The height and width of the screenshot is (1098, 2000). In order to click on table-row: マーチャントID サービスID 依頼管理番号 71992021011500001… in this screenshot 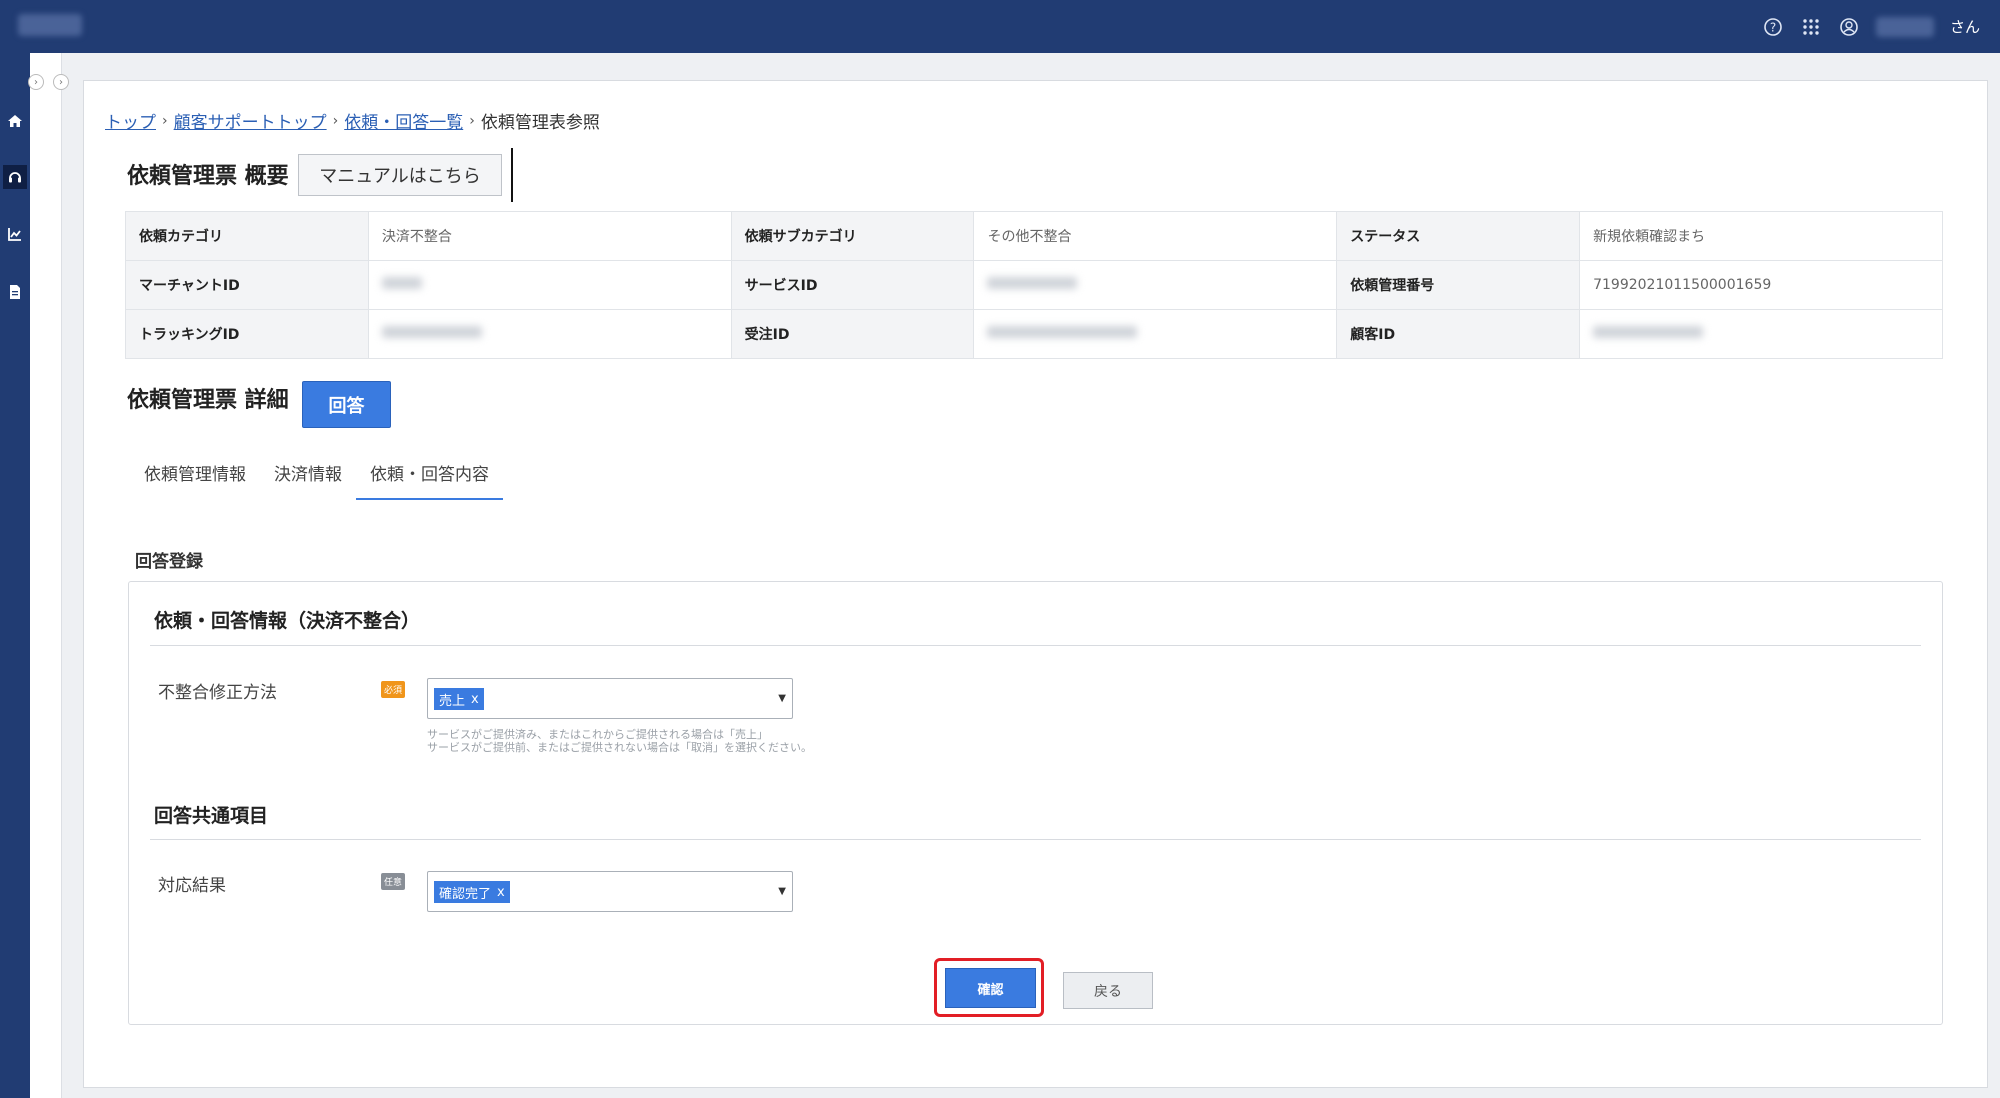, I will do `click(1034, 285)`.